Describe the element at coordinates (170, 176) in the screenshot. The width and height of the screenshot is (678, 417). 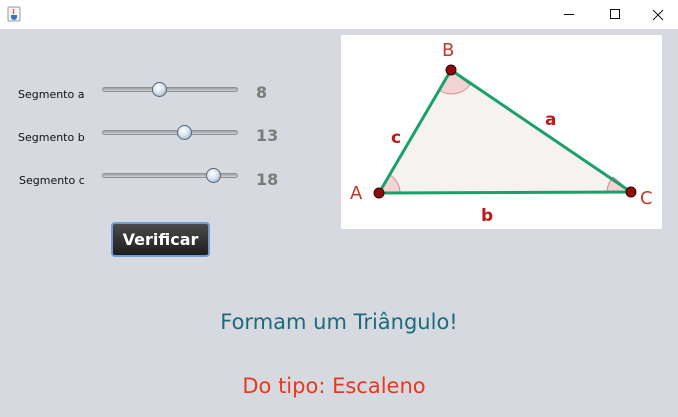
I see `segment-c-slider` at that location.